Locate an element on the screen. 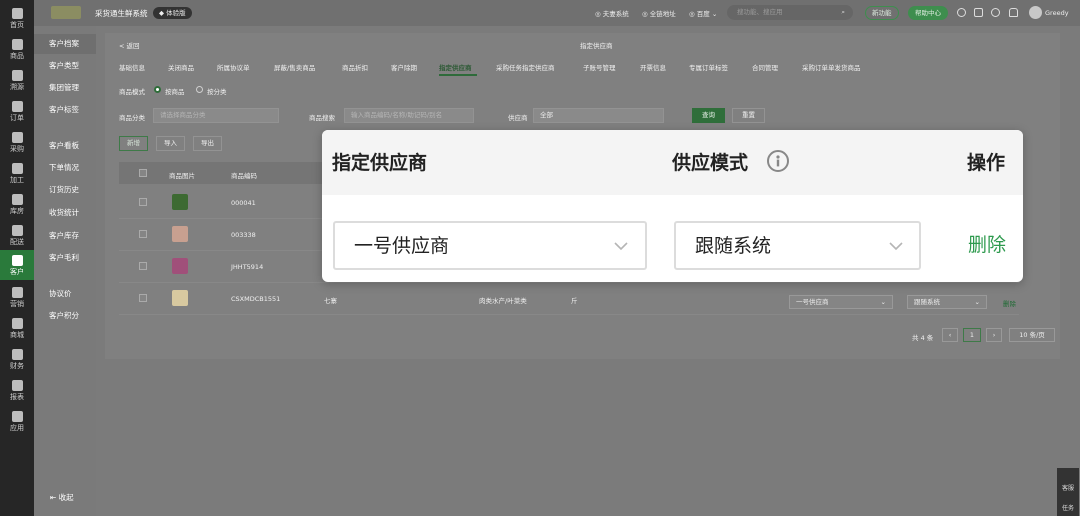 The height and width of the screenshot is (516, 1080). mode-radio-by-category is located at coordinates (199, 89).